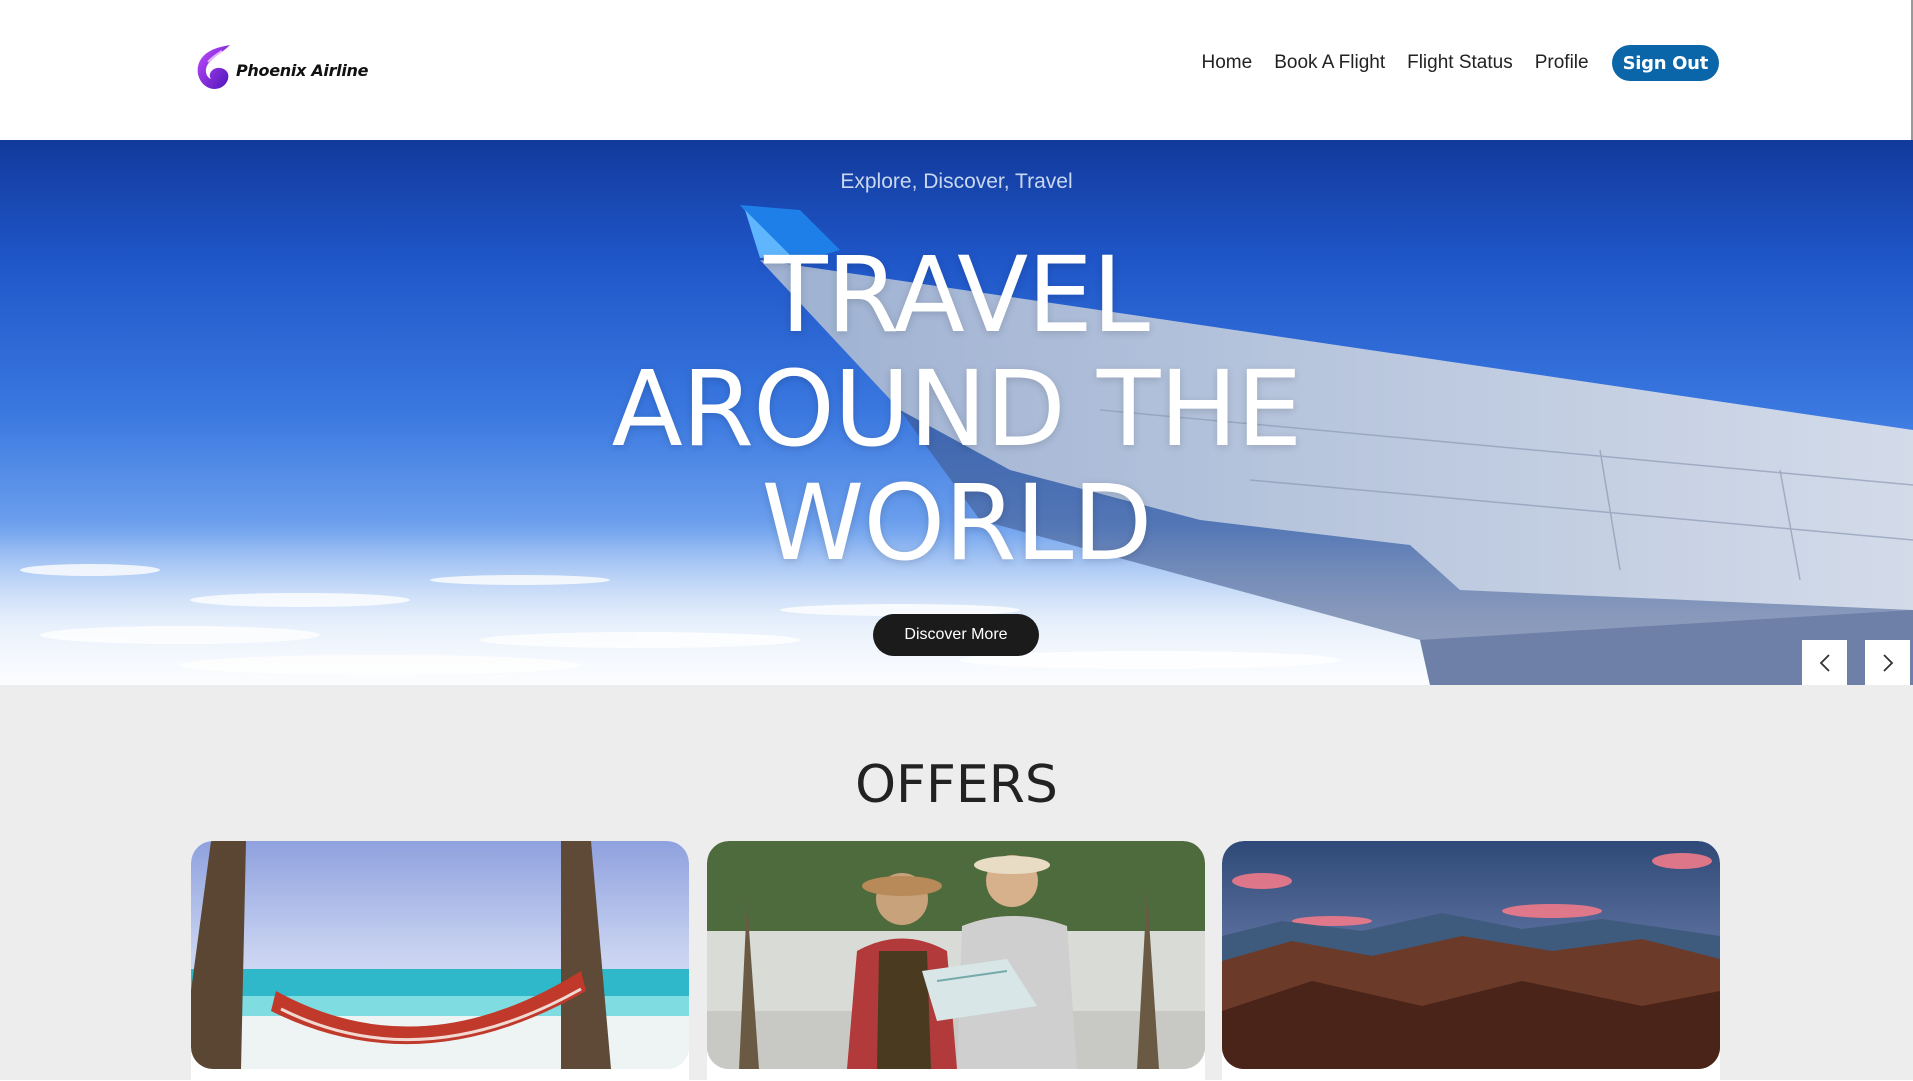 The image size is (1913, 1081). I want to click on chevron-left-icon, so click(1824, 662).